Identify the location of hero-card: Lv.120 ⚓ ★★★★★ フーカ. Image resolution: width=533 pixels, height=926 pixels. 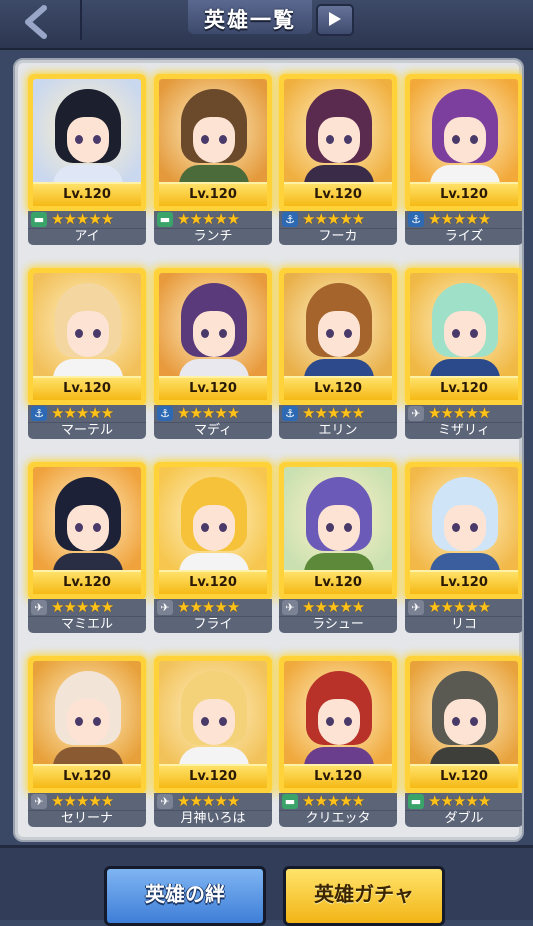
(338, 159).